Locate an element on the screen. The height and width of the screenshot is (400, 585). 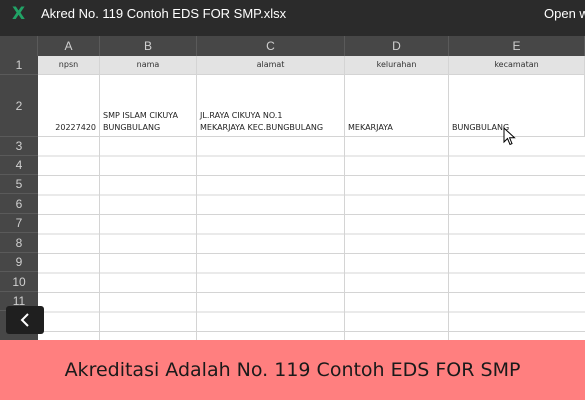
cell-a1: npsn is located at coordinates (69, 65).